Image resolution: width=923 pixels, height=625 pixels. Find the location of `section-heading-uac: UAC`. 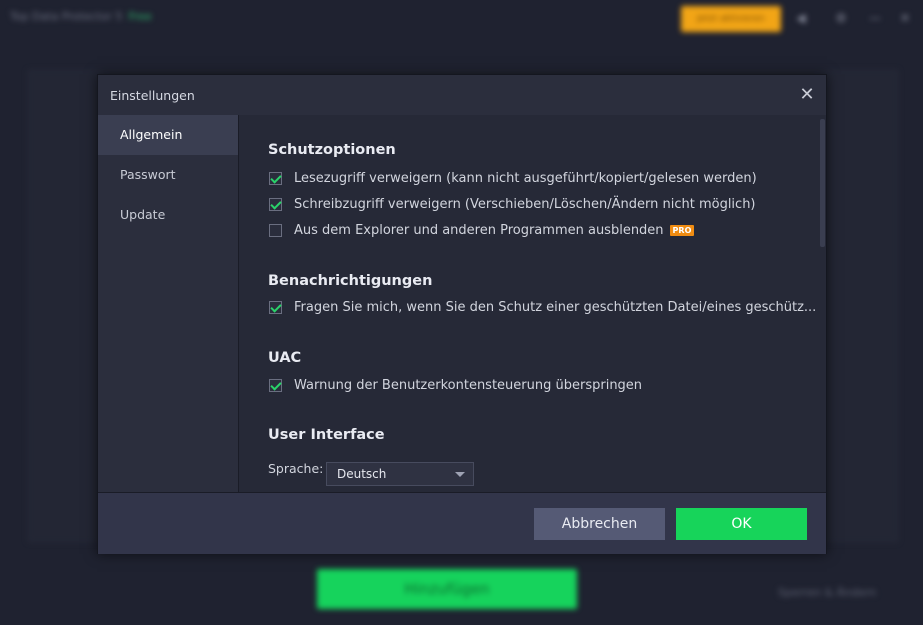

section-heading-uac: UAC is located at coordinates (285, 358).